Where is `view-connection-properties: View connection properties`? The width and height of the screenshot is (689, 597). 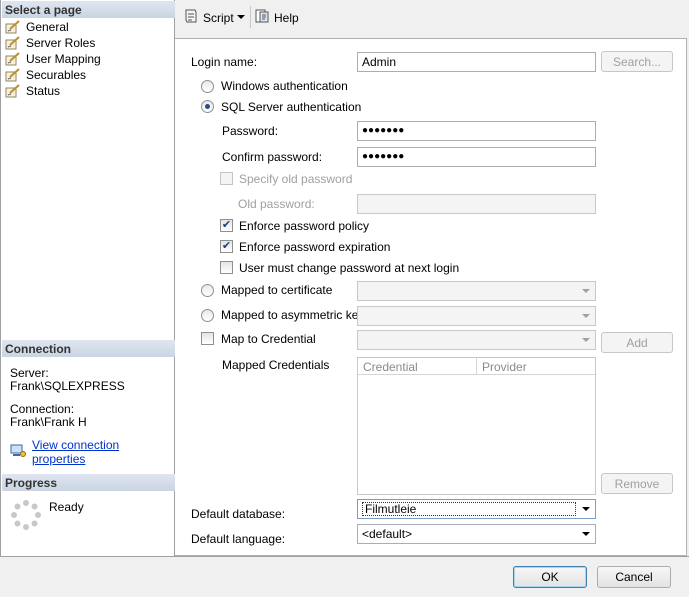 view-connection-properties: View connection properties is located at coordinates (92, 452).